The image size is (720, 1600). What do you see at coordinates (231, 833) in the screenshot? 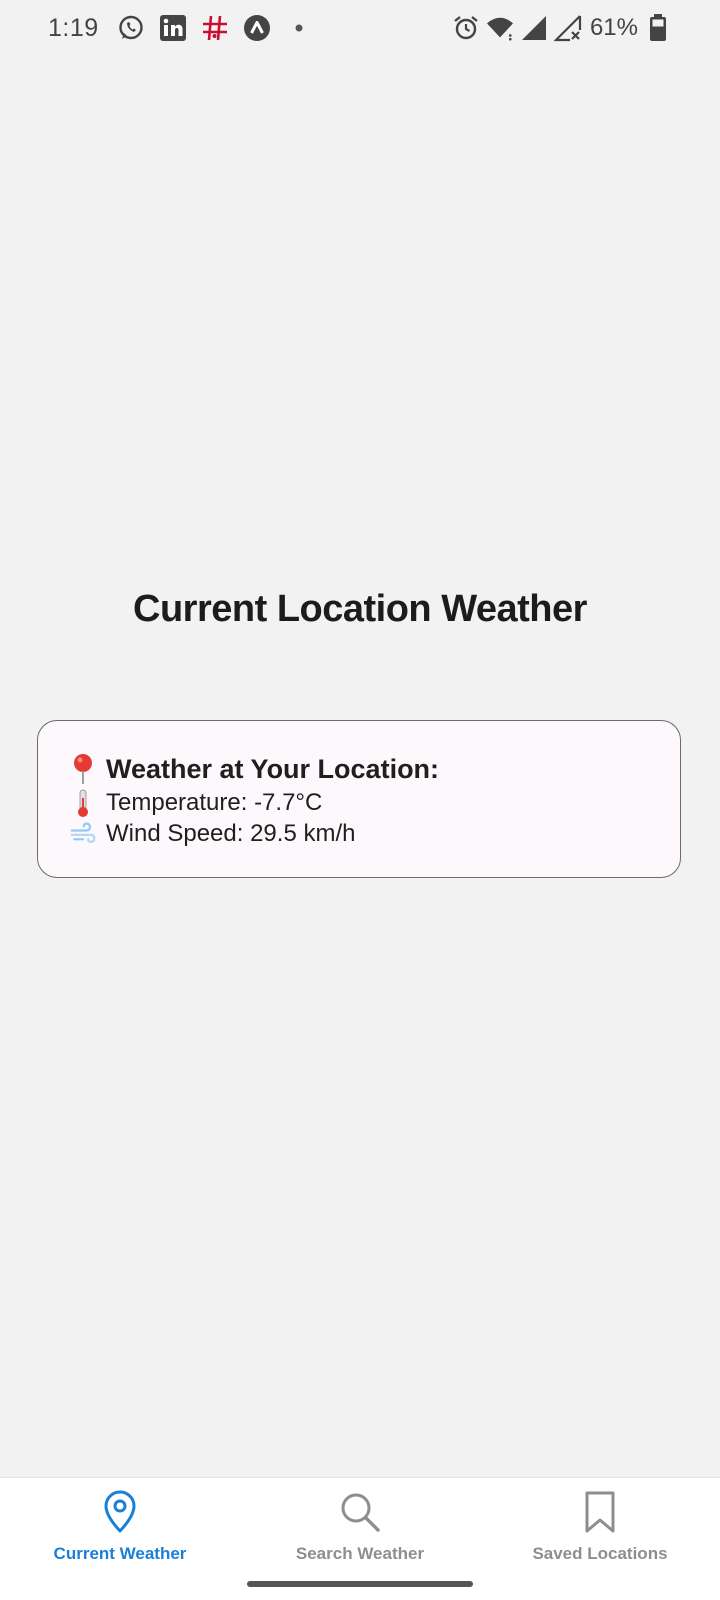
I see `wind-speed-text: Wind Speed: 29.5 km/h` at bounding box center [231, 833].